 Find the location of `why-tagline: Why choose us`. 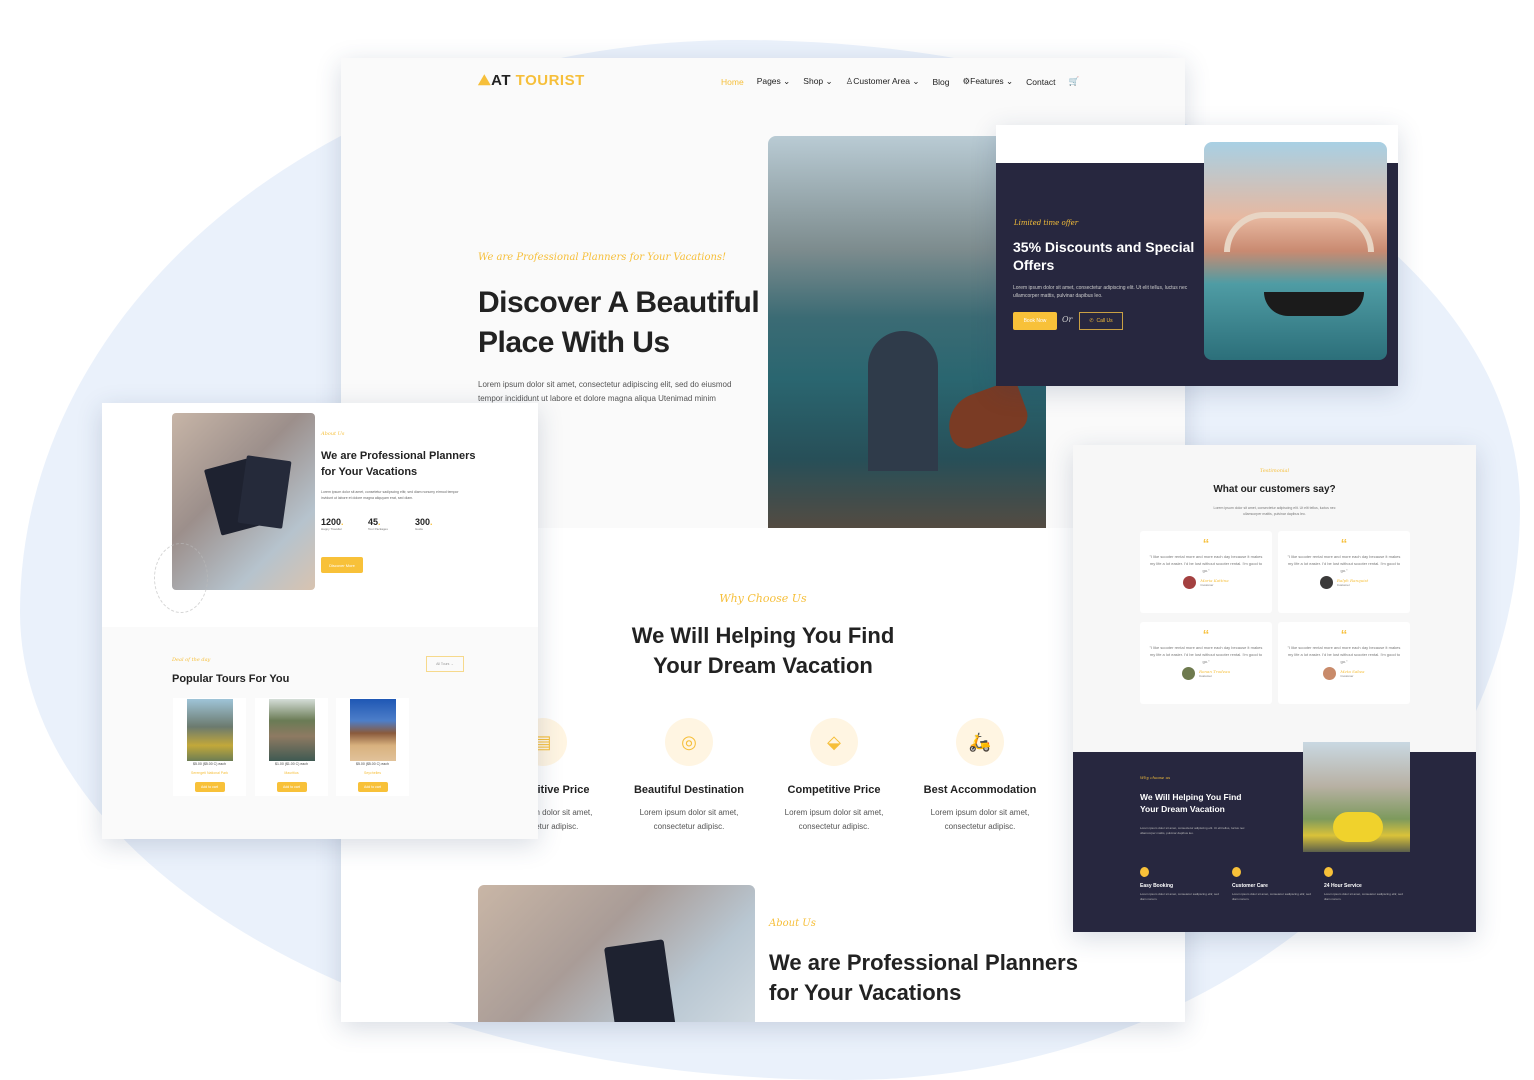

why-tagline: Why choose us is located at coordinates (1155, 777).